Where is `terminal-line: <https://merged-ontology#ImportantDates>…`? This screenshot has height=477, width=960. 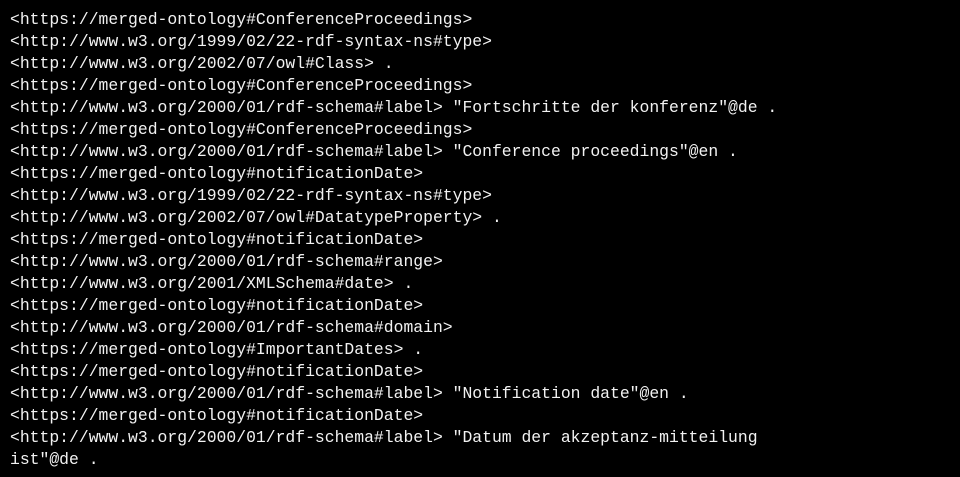
terminal-line: <https://merged-ontology#ImportantDates>… is located at coordinates (217, 349).